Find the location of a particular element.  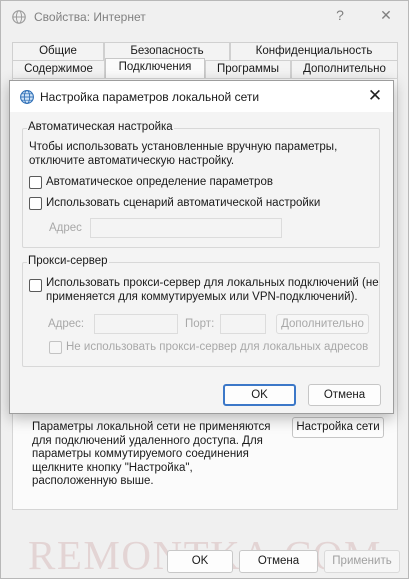

proxy-address-field is located at coordinates (136, 324).